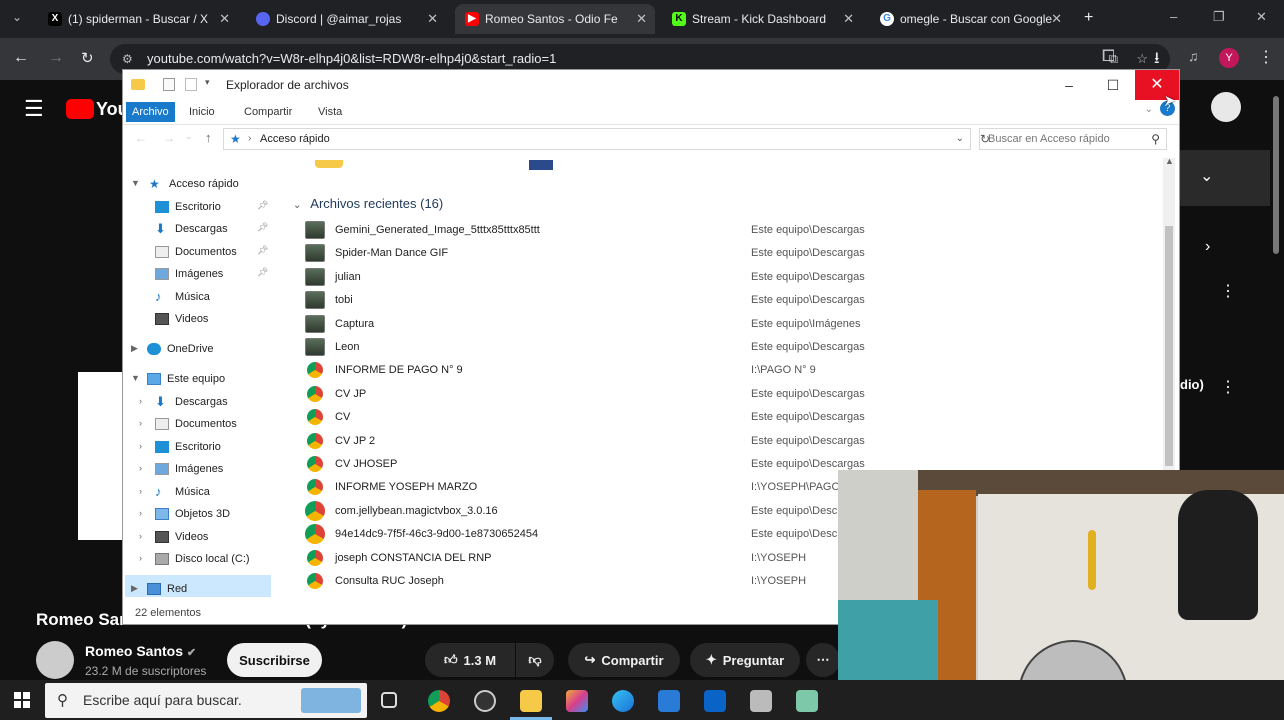 Image resolution: width=1284 pixels, height=720 pixels. I want to click on expand-ribbon-icon: ⌄, so click(1149, 109).